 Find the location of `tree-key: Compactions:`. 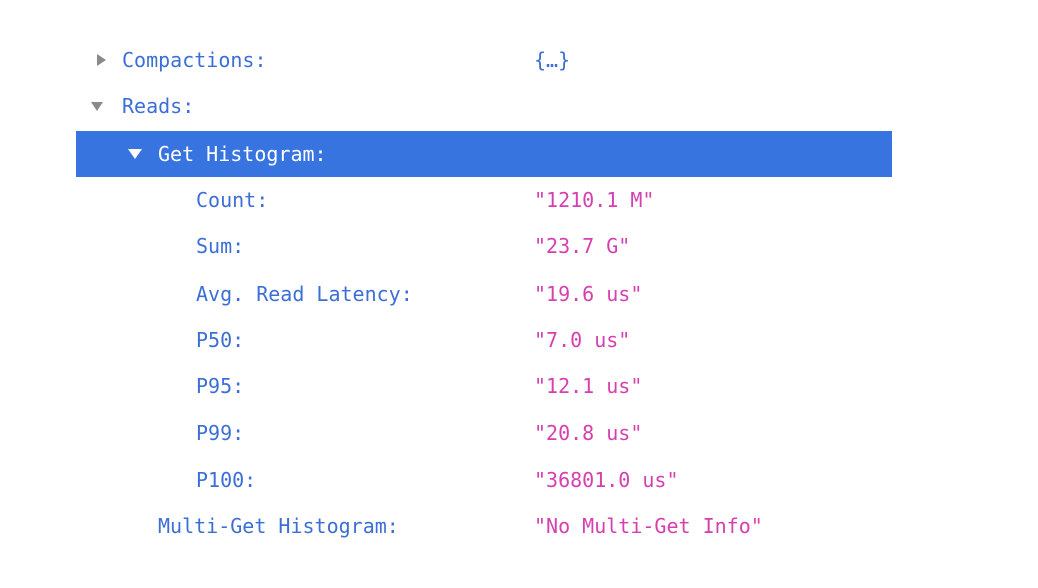

tree-key: Compactions: is located at coordinates (194, 60).